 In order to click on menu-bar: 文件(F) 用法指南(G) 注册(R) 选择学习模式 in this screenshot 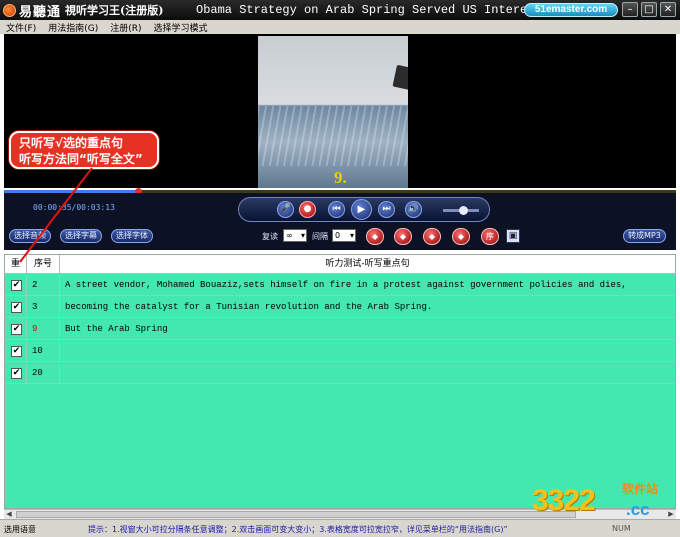, I will do `click(340, 27)`.